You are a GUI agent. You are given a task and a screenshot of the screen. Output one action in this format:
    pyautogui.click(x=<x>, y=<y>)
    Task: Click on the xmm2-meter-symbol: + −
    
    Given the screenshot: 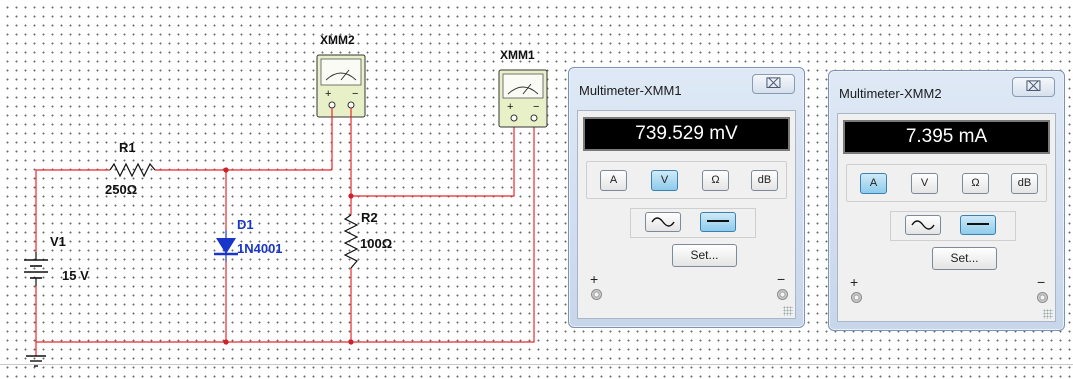 What is the action you would take?
    pyautogui.click(x=341, y=88)
    